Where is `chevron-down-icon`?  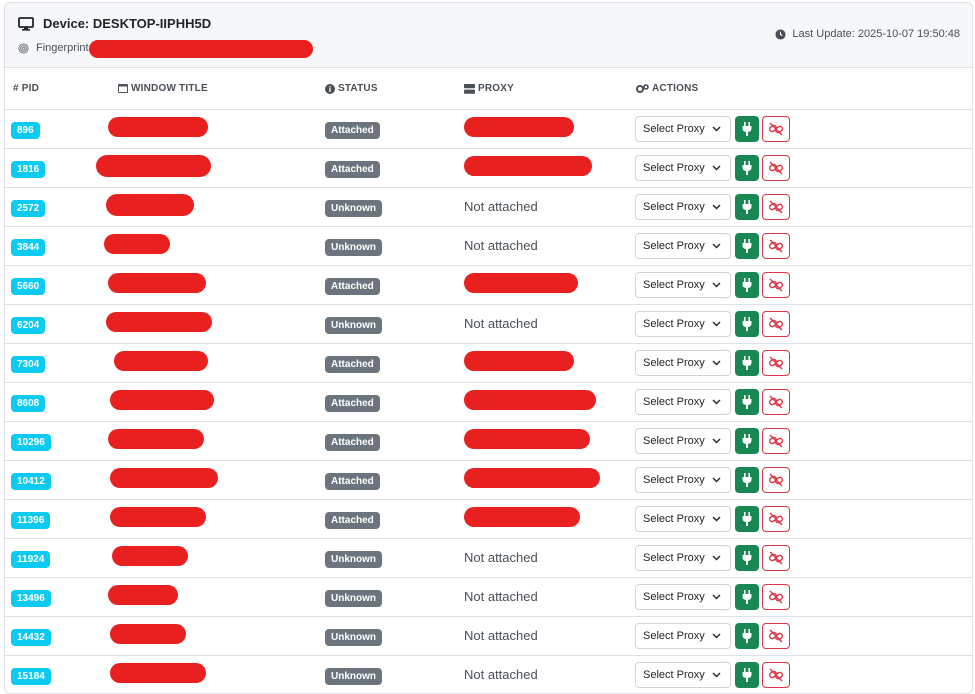 chevron-down-icon is located at coordinates (716, 636).